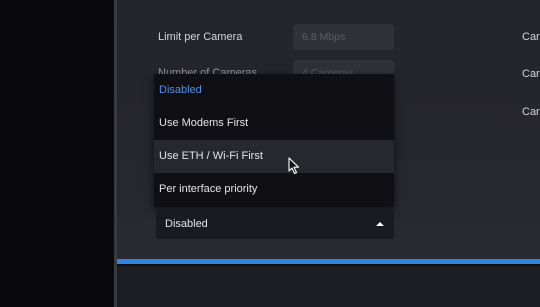 This screenshot has height=307, width=540. Describe the element at coordinates (275, 224) in the screenshot. I see `bonding-mode-select: Disabled` at that location.